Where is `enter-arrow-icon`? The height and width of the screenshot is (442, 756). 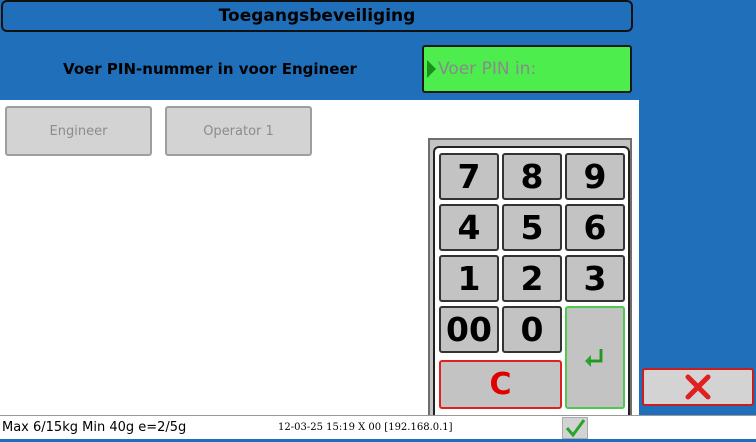
enter-arrow-icon is located at coordinates (594, 357).